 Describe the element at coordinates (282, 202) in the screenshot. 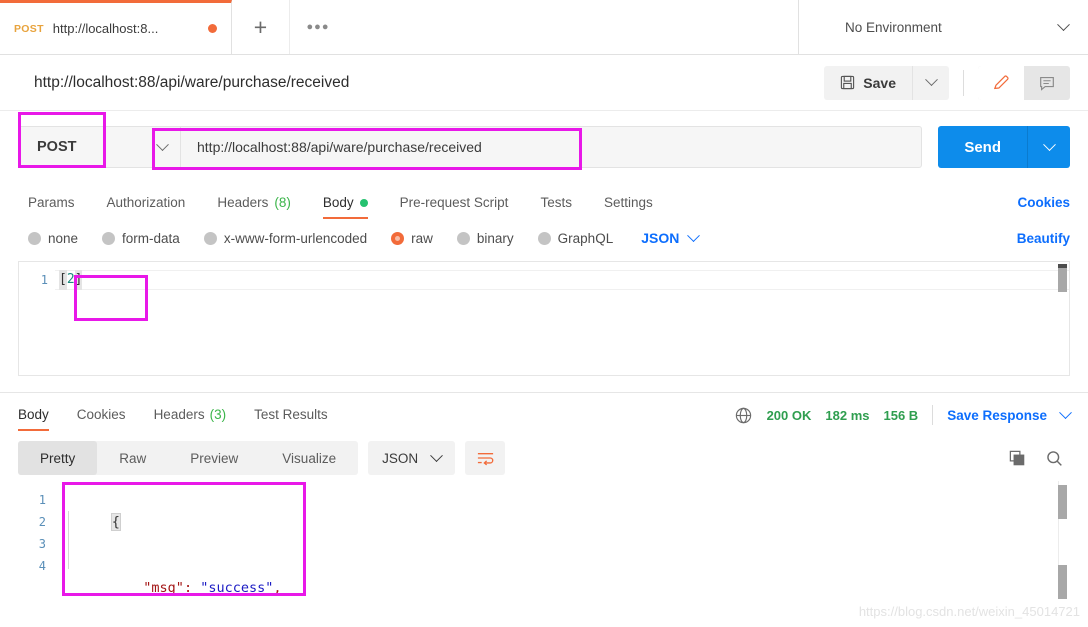

I see `tab-headers-count: (8)` at that location.